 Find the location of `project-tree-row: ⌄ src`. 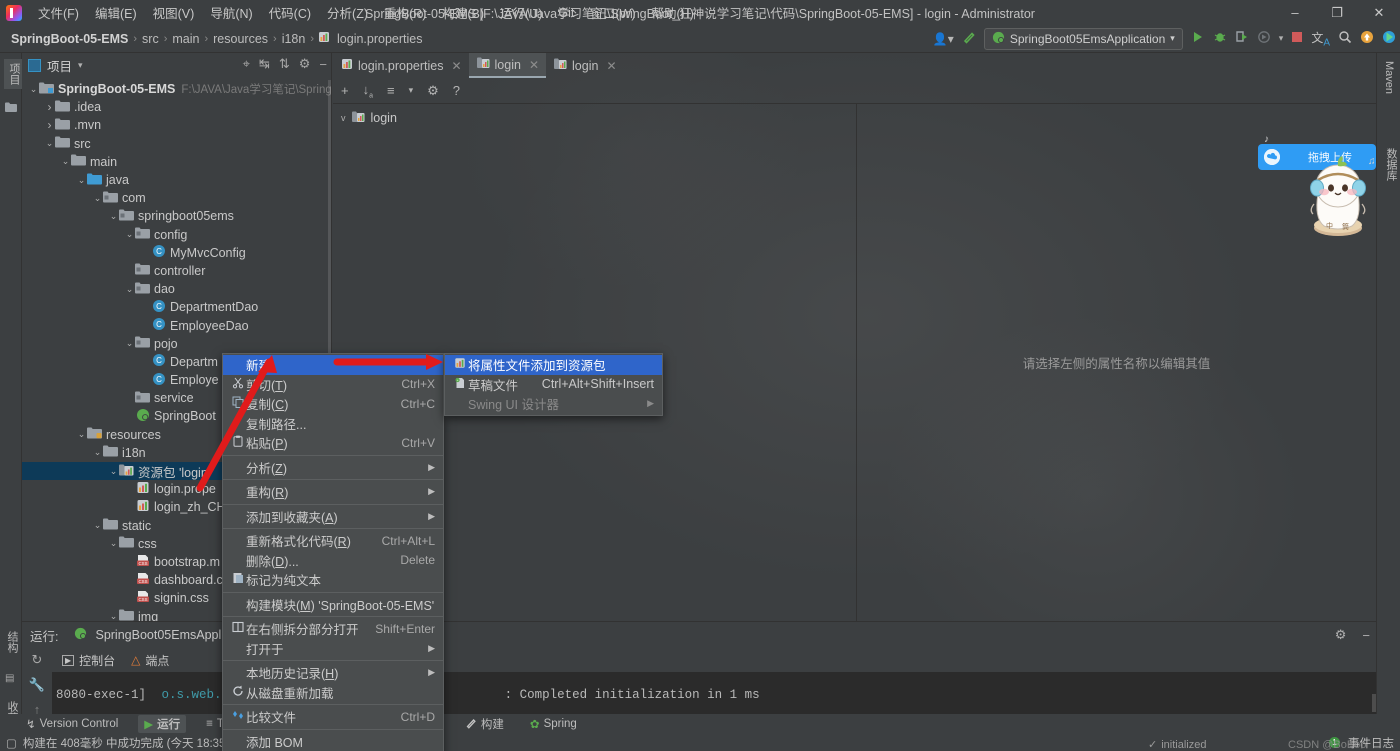

project-tree-row: ⌄ src is located at coordinates (176, 144).